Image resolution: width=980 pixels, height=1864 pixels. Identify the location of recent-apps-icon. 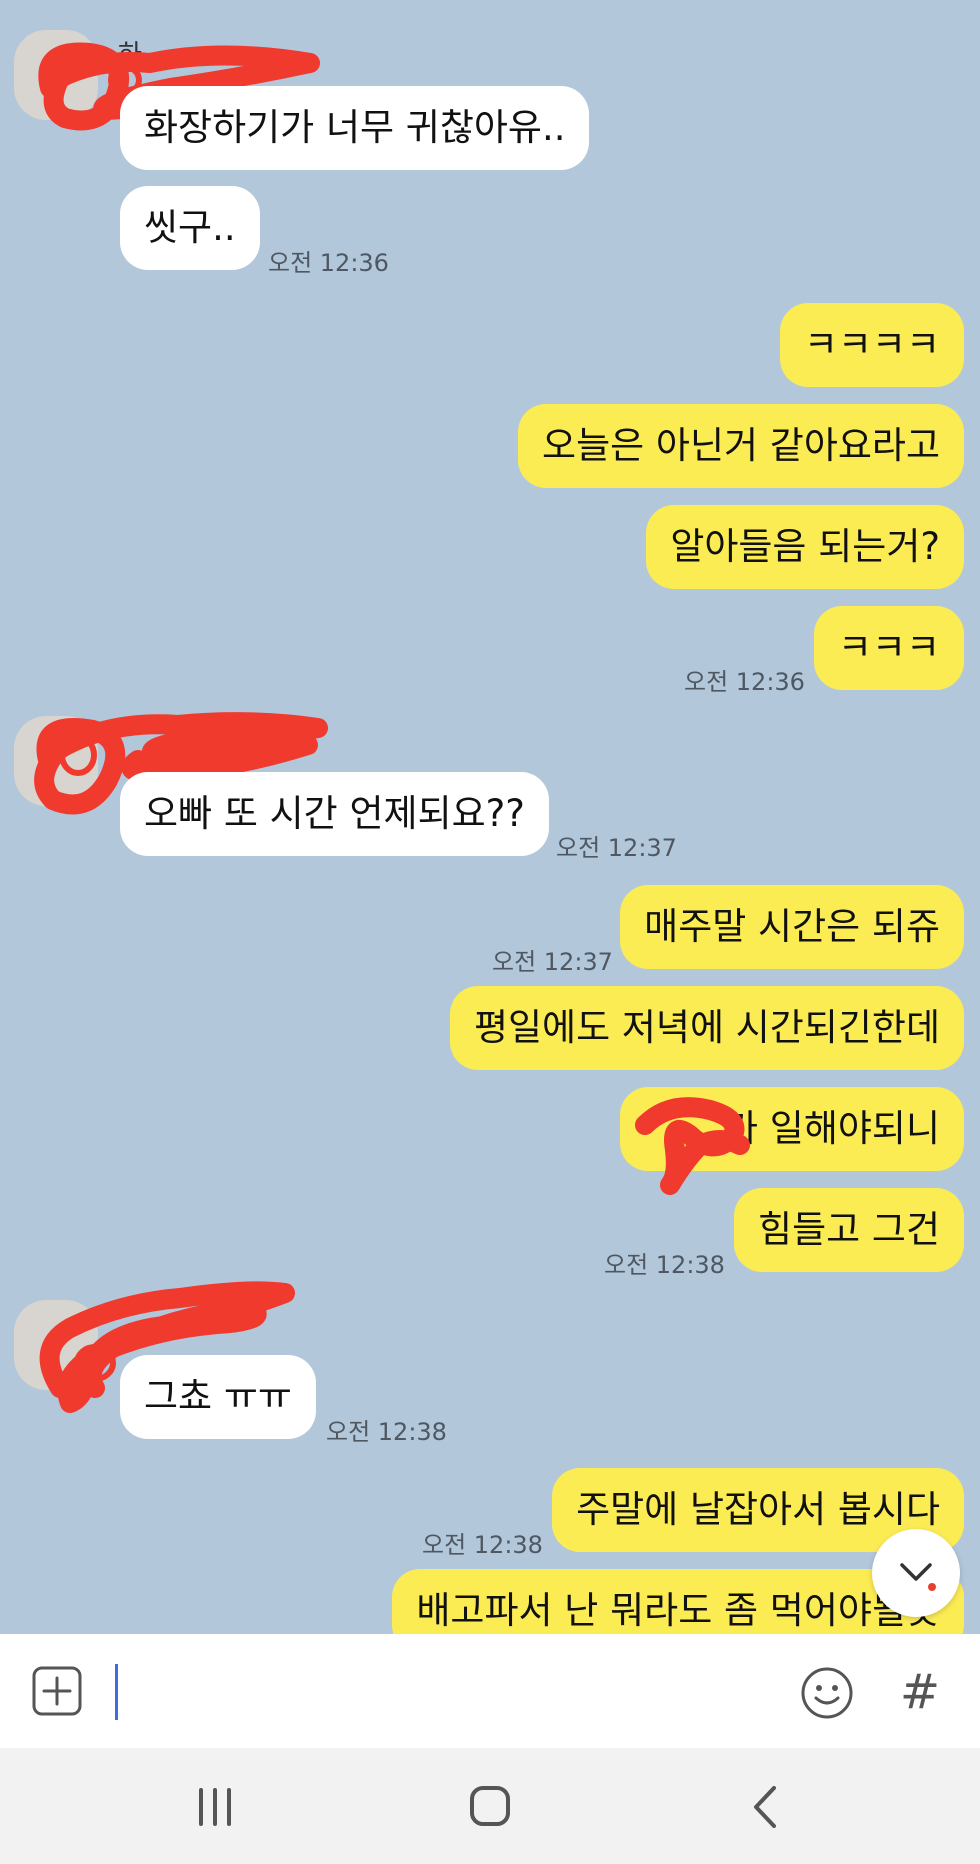
(215, 1807).